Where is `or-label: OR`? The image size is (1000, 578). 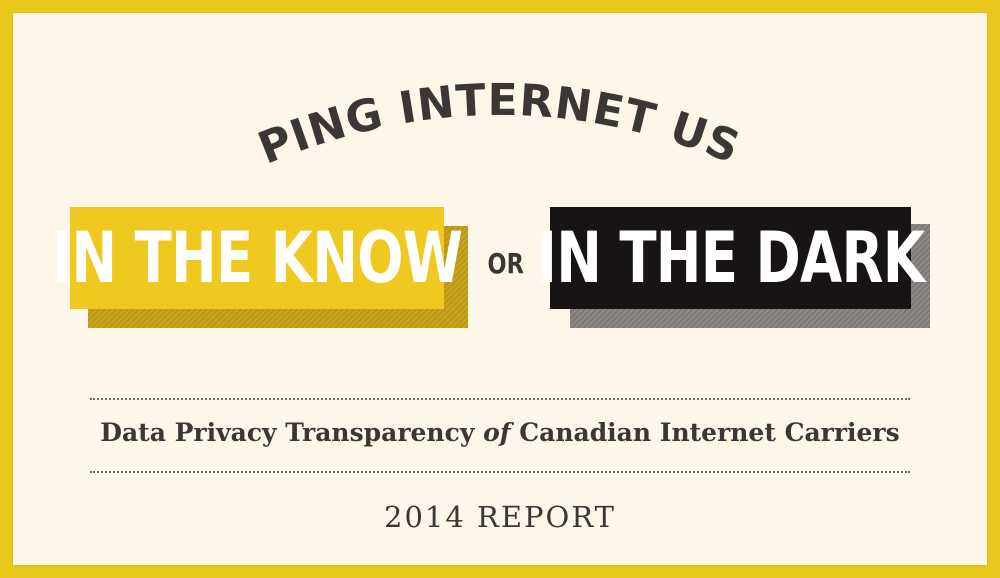
or-label: OR is located at coordinates (506, 263).